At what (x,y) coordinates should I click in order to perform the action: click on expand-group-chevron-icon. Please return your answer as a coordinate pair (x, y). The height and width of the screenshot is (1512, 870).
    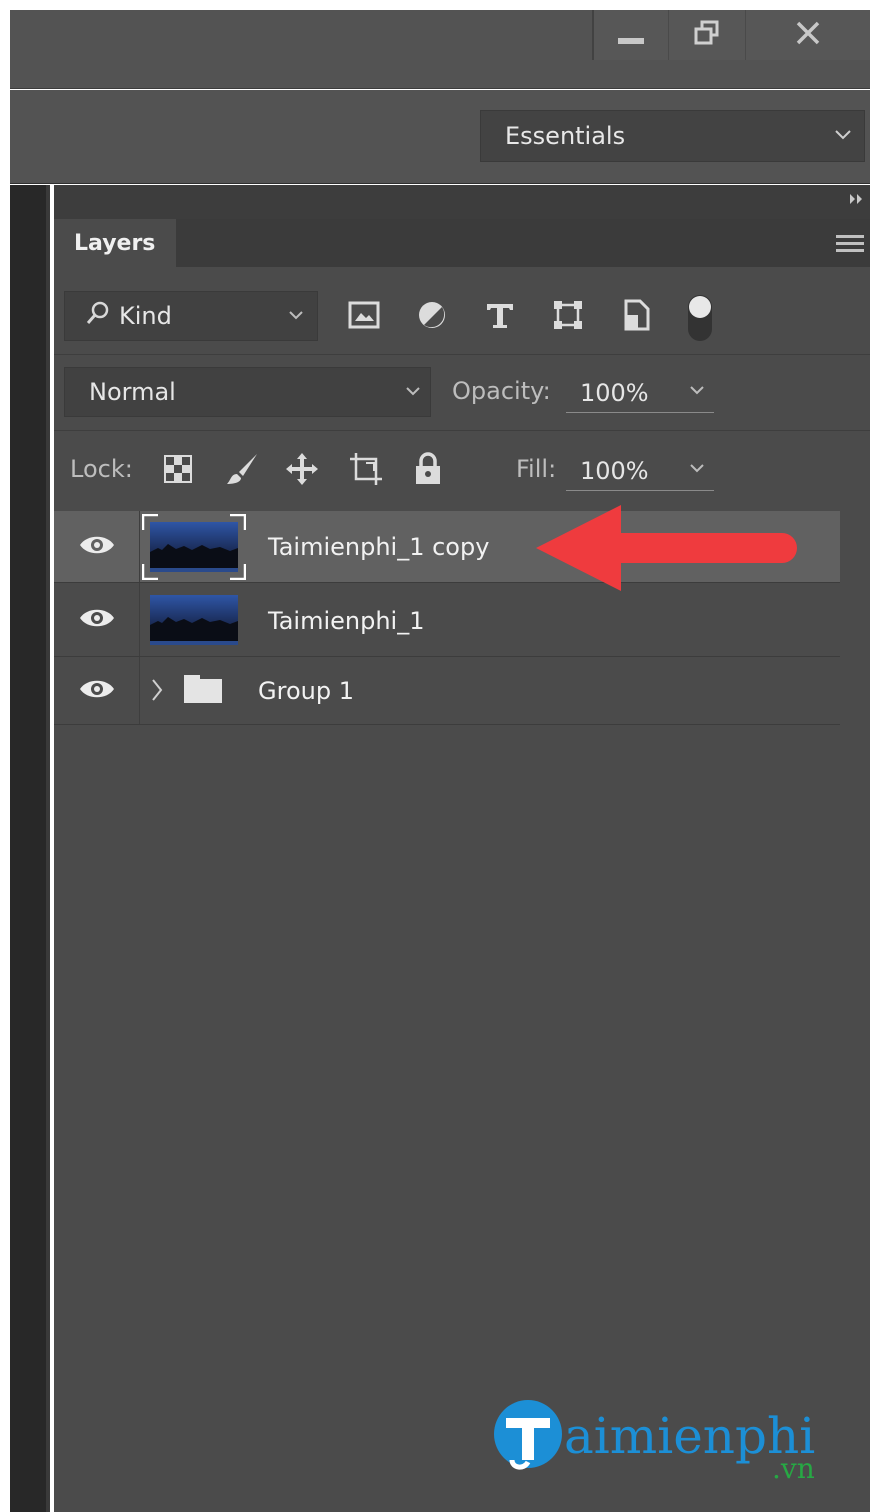
    Looking at the image, I should click on (157, 692).